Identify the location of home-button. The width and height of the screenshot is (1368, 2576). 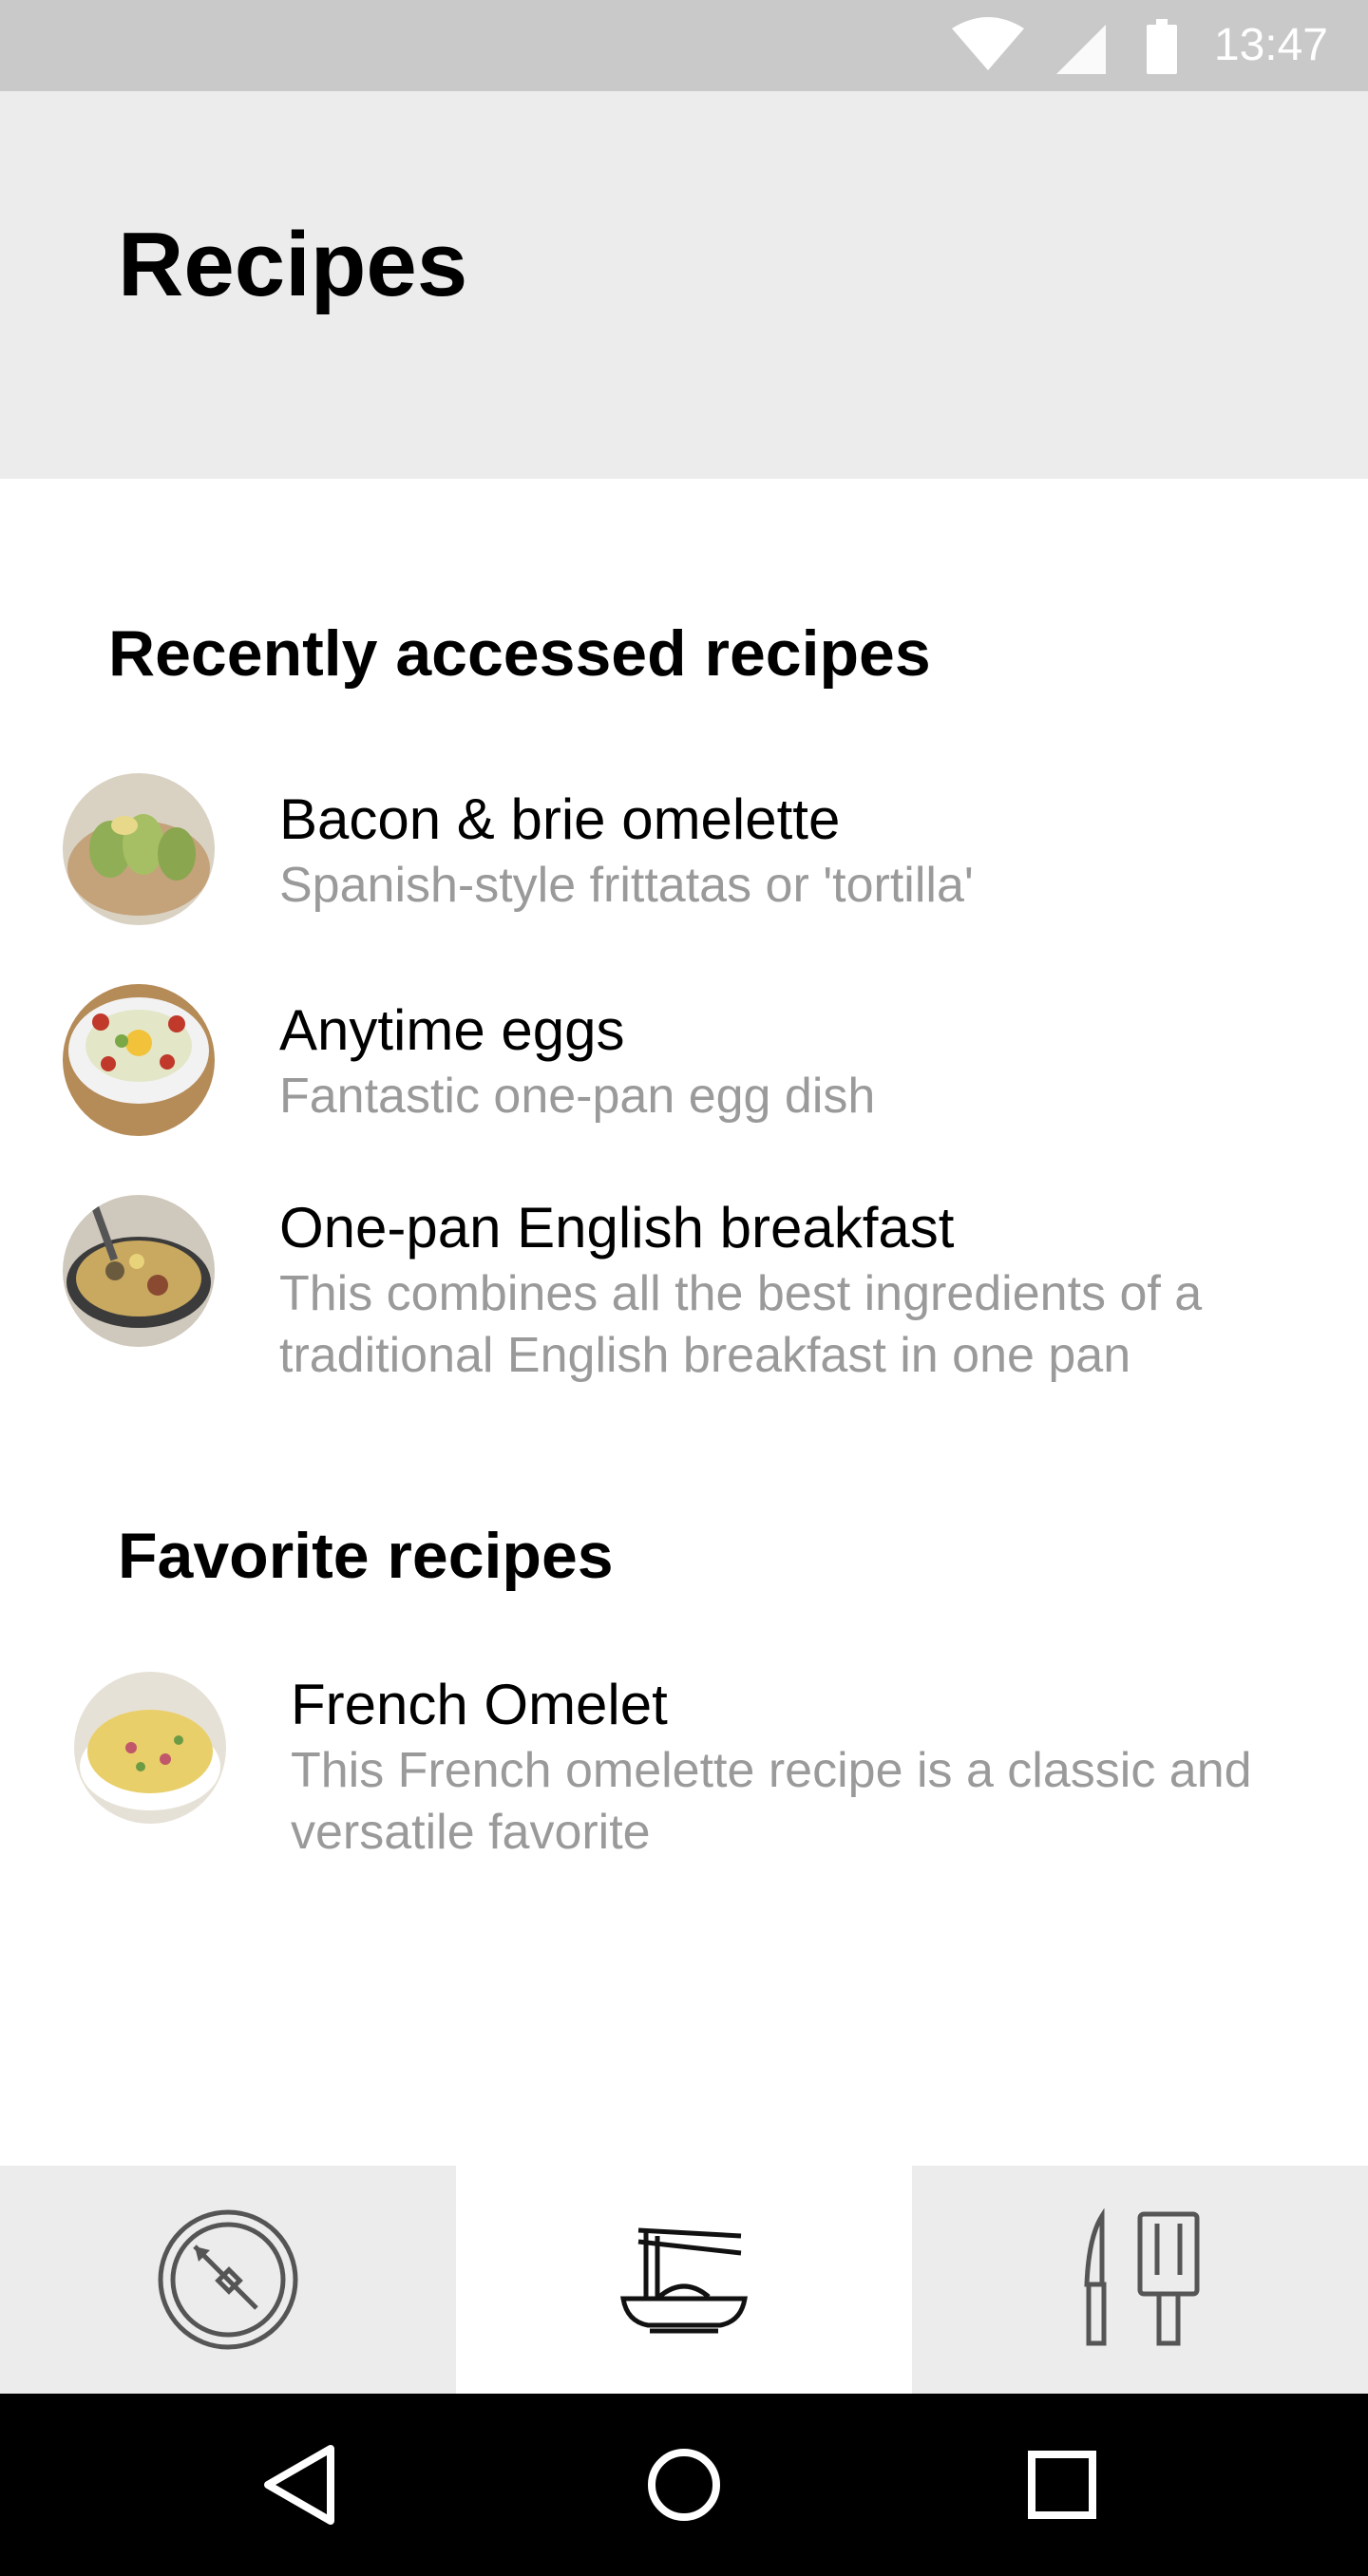
(684, 2485).